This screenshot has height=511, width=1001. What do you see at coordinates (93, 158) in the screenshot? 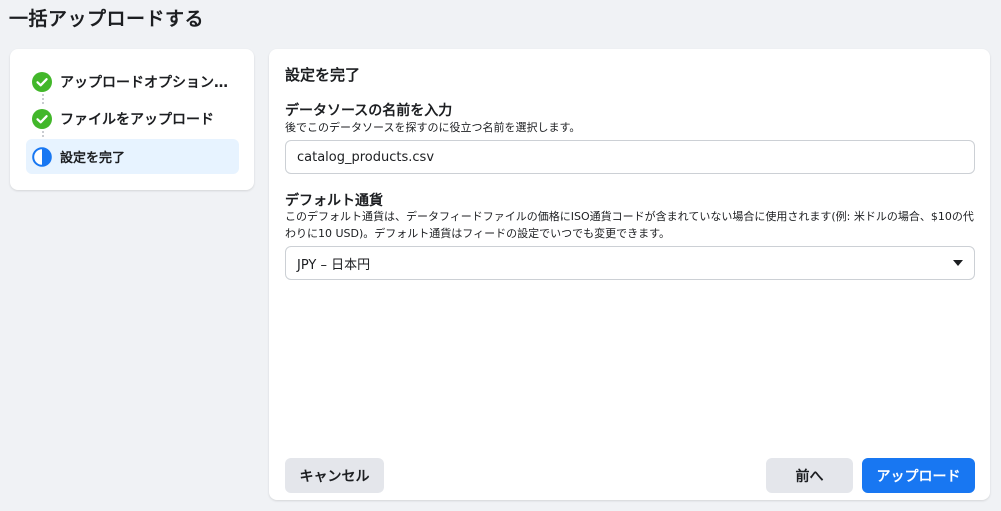
I see `step-label: 設定を完了` at bounding box center [93, 158].